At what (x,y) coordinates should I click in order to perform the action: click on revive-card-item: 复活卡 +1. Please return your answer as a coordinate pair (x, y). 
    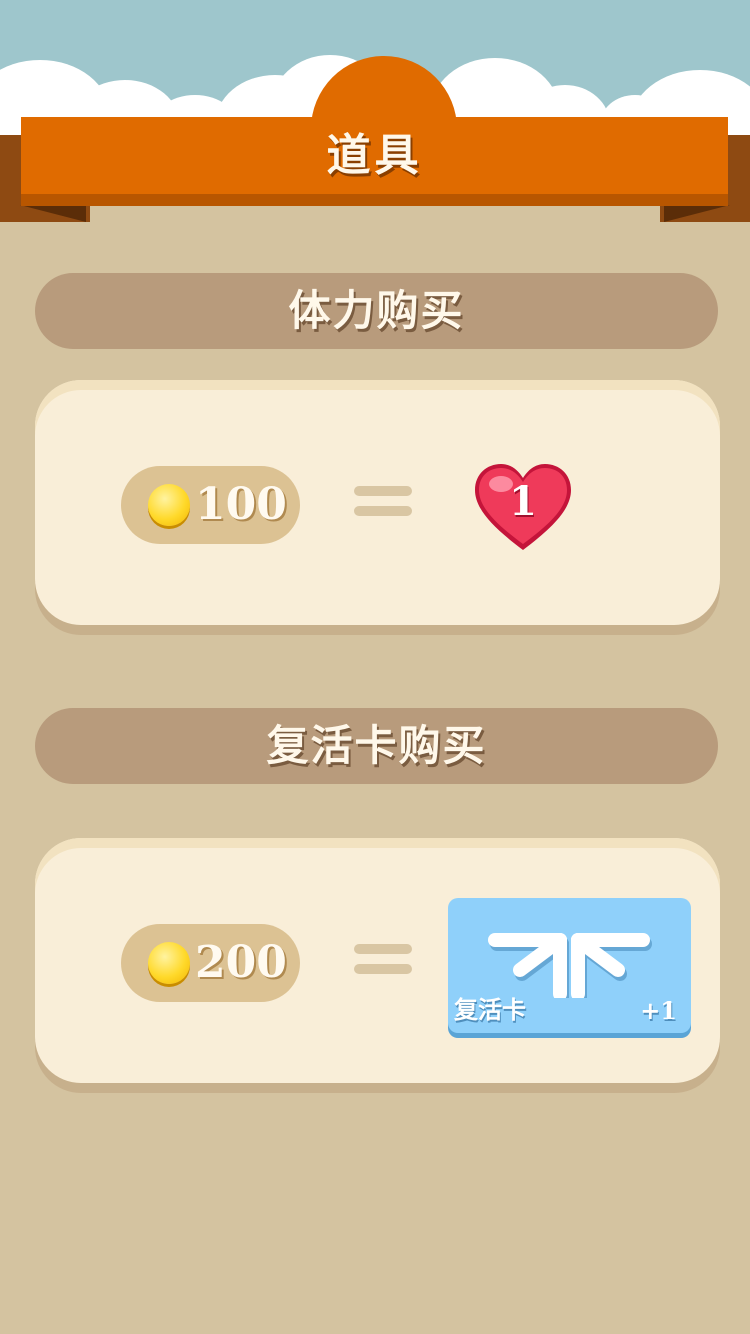
    Looking at the image, I should click on (569, 965).